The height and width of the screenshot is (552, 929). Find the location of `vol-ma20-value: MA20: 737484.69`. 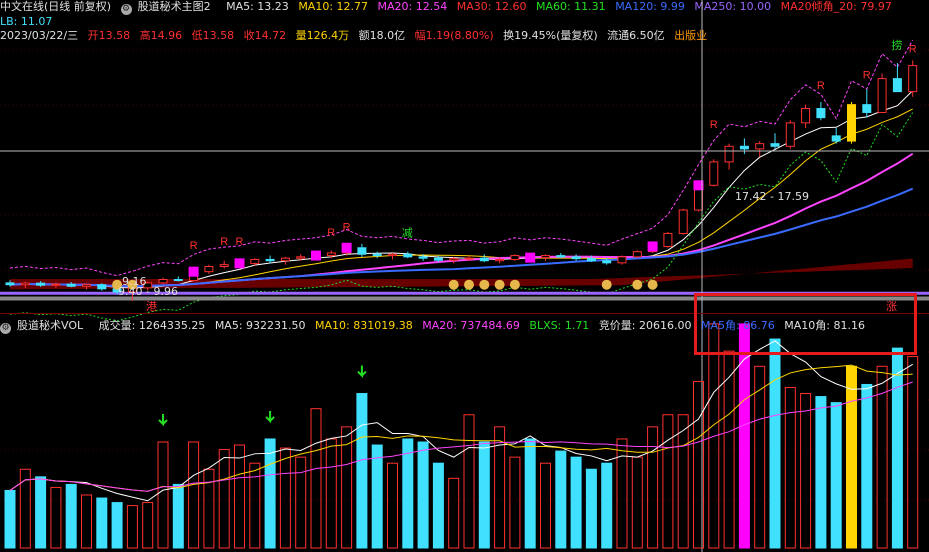

vol-ma20-value: MA20: 737484.69 is located at coordinates (471, 325).